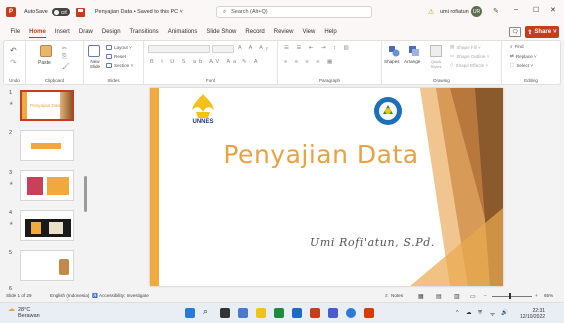 The height and width of the screenshot is (323, 564). What do you see at coordinates (369, 313) in the screenshot?
I see `powerpoint-taskbar-icon` at bounding box center [369, 313].